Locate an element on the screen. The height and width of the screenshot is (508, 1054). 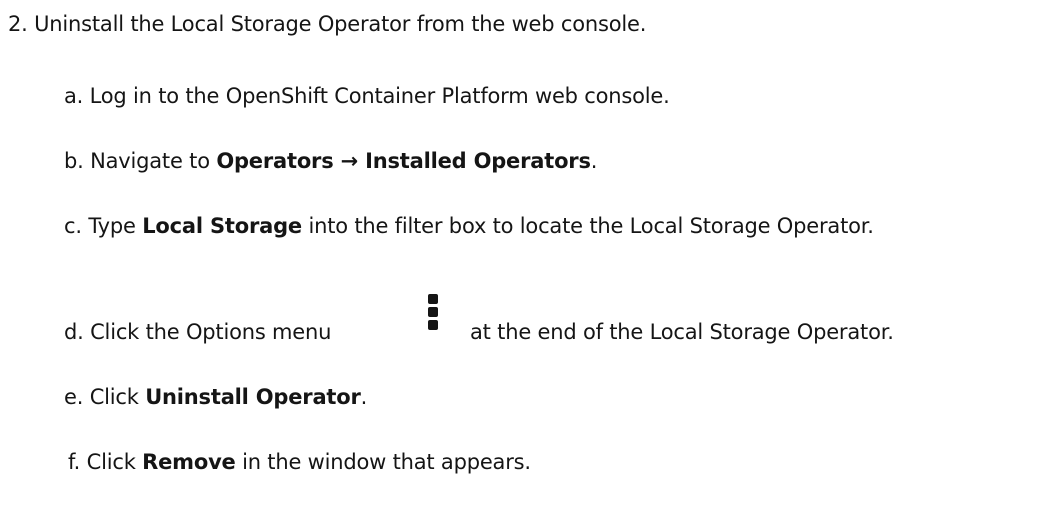
substep-text-suffix: in the window that appears. is located at coordinates (383, 462).